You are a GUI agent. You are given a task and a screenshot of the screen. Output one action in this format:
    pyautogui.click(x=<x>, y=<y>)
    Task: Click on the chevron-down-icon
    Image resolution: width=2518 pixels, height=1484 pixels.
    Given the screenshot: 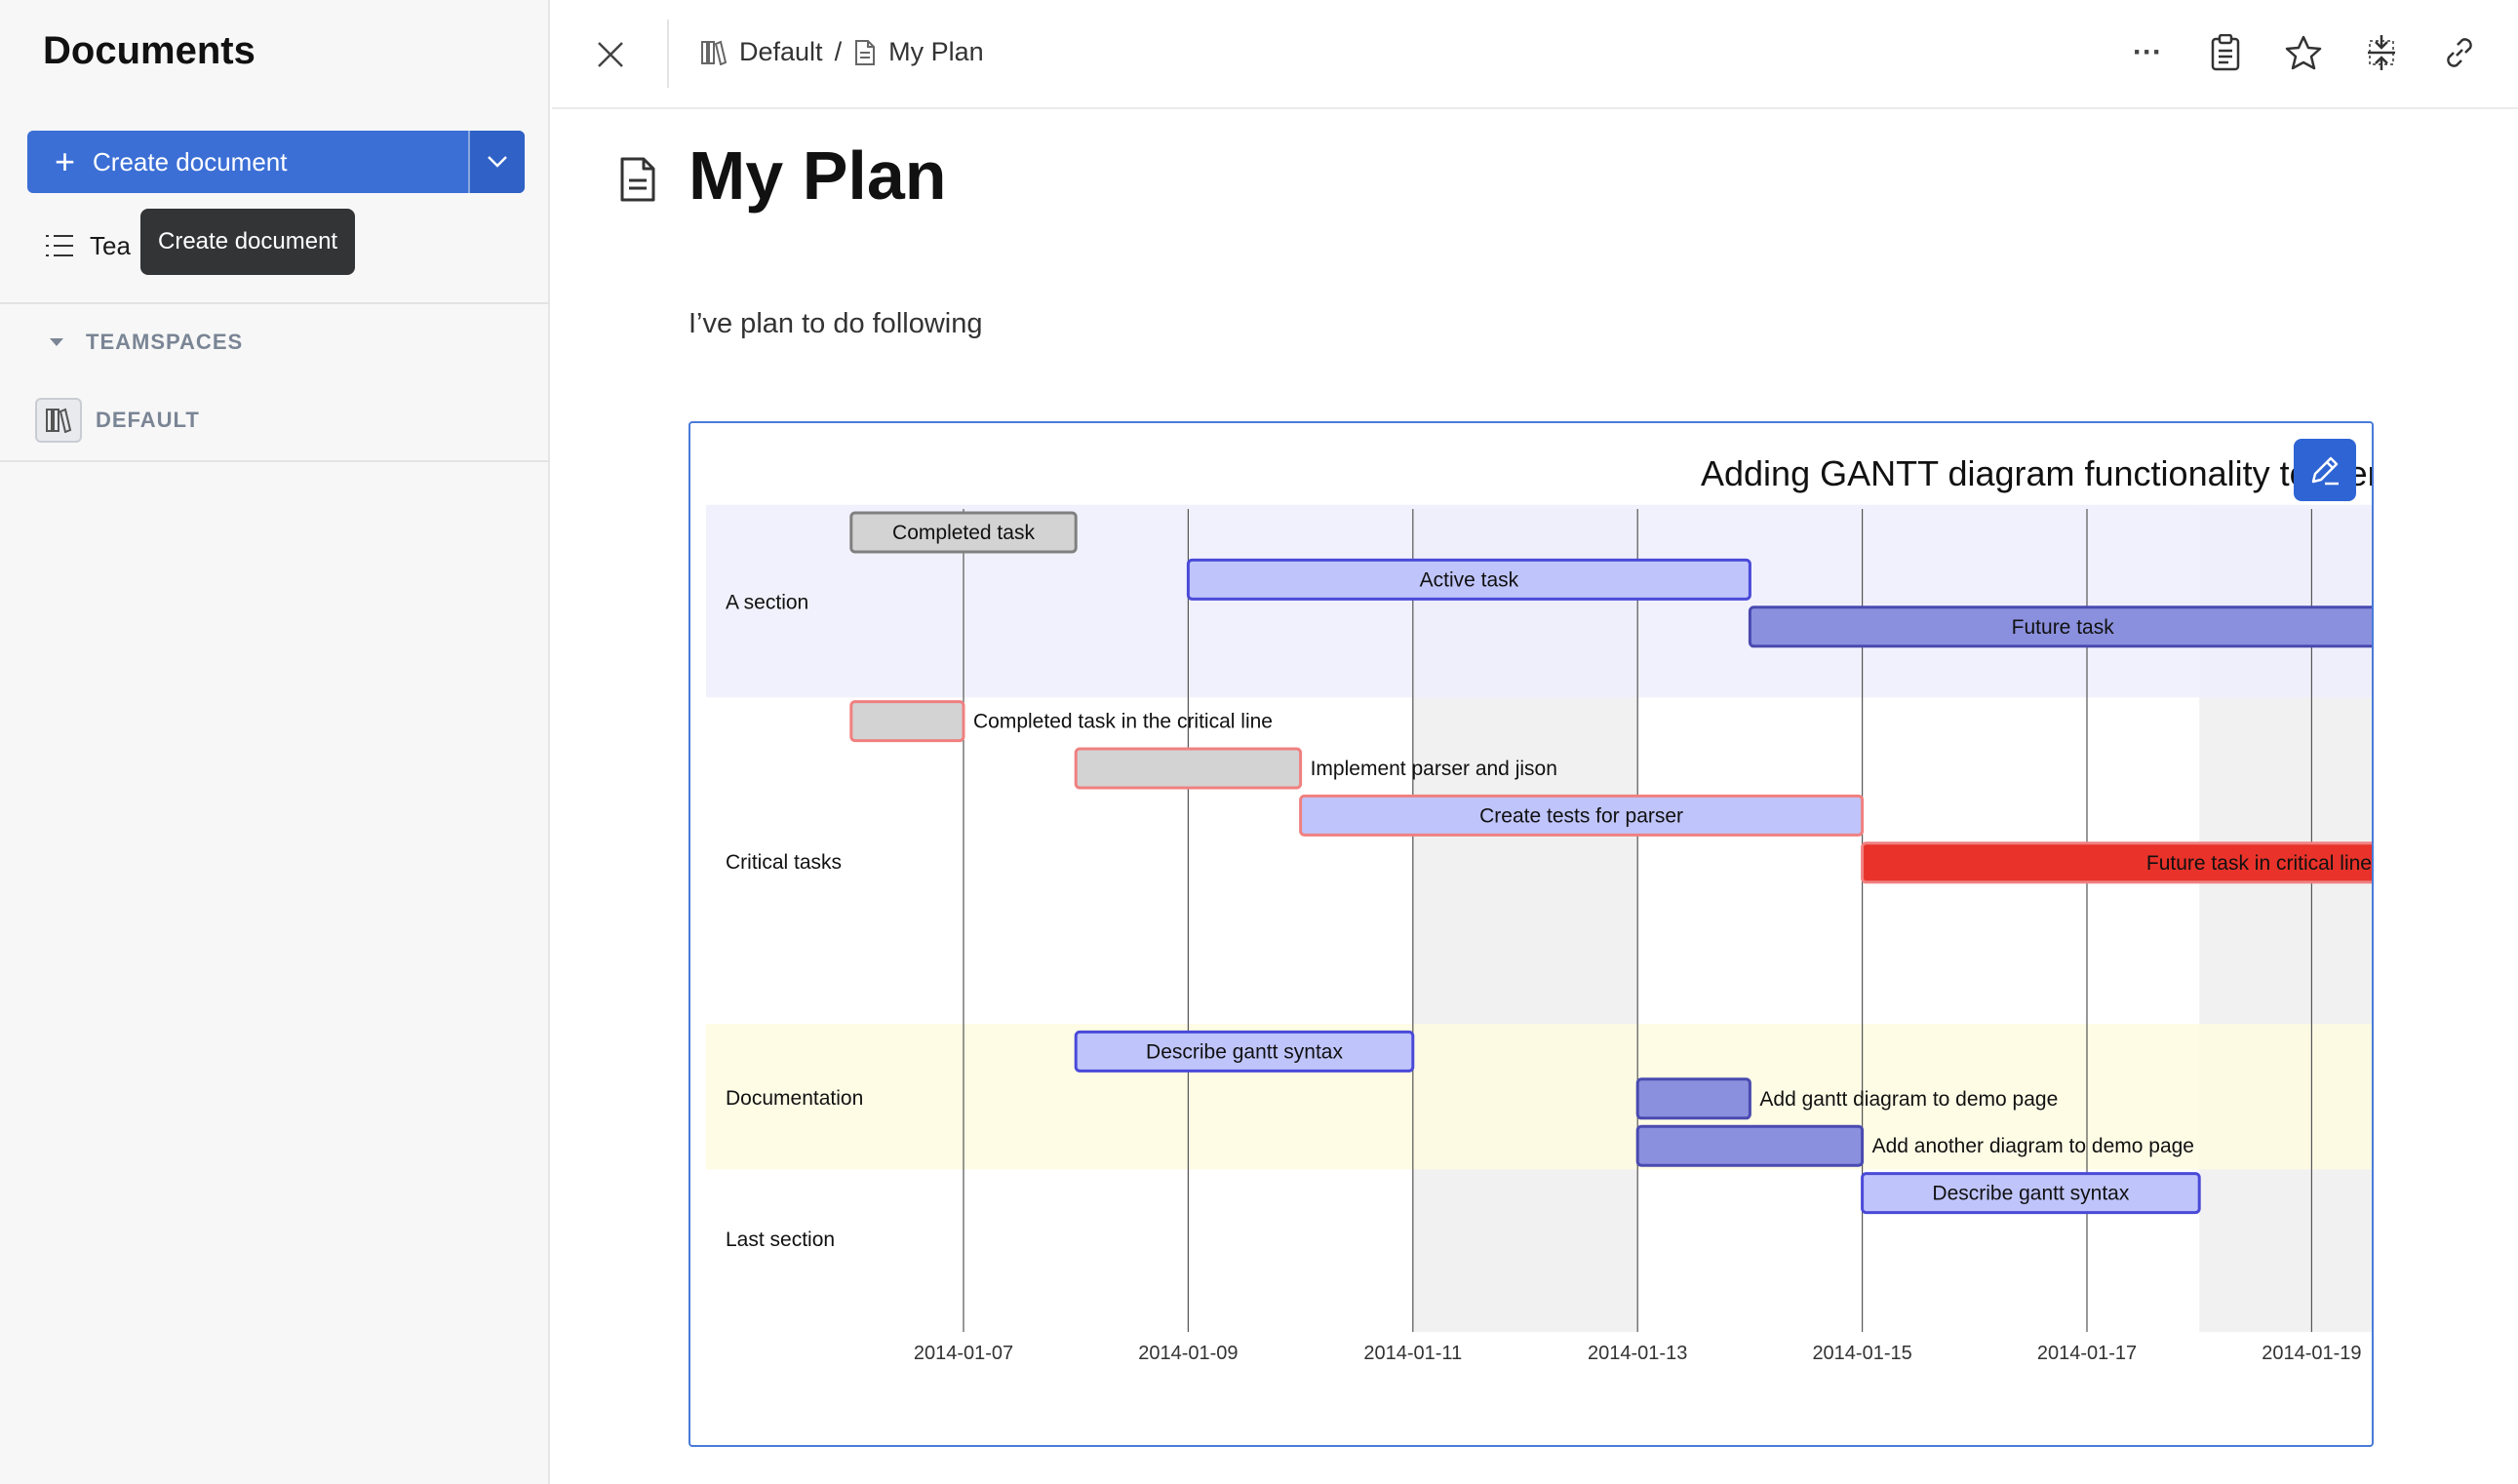 What is the action you would take?
    pyautogui.click(x=497, y=162)
    